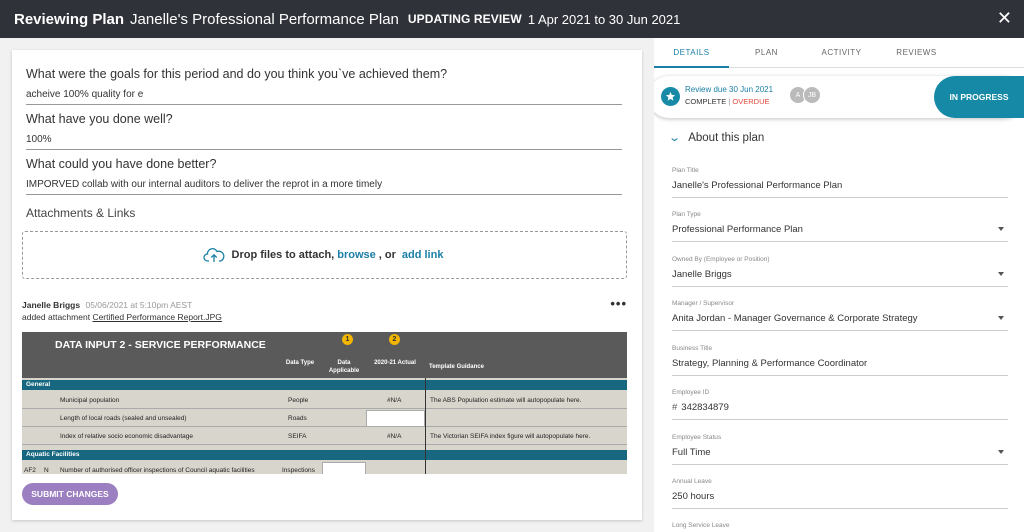 Image resolution: width=1024 pixels, height=532 pixels. I want to click on row-type: People, so click(298, 400).